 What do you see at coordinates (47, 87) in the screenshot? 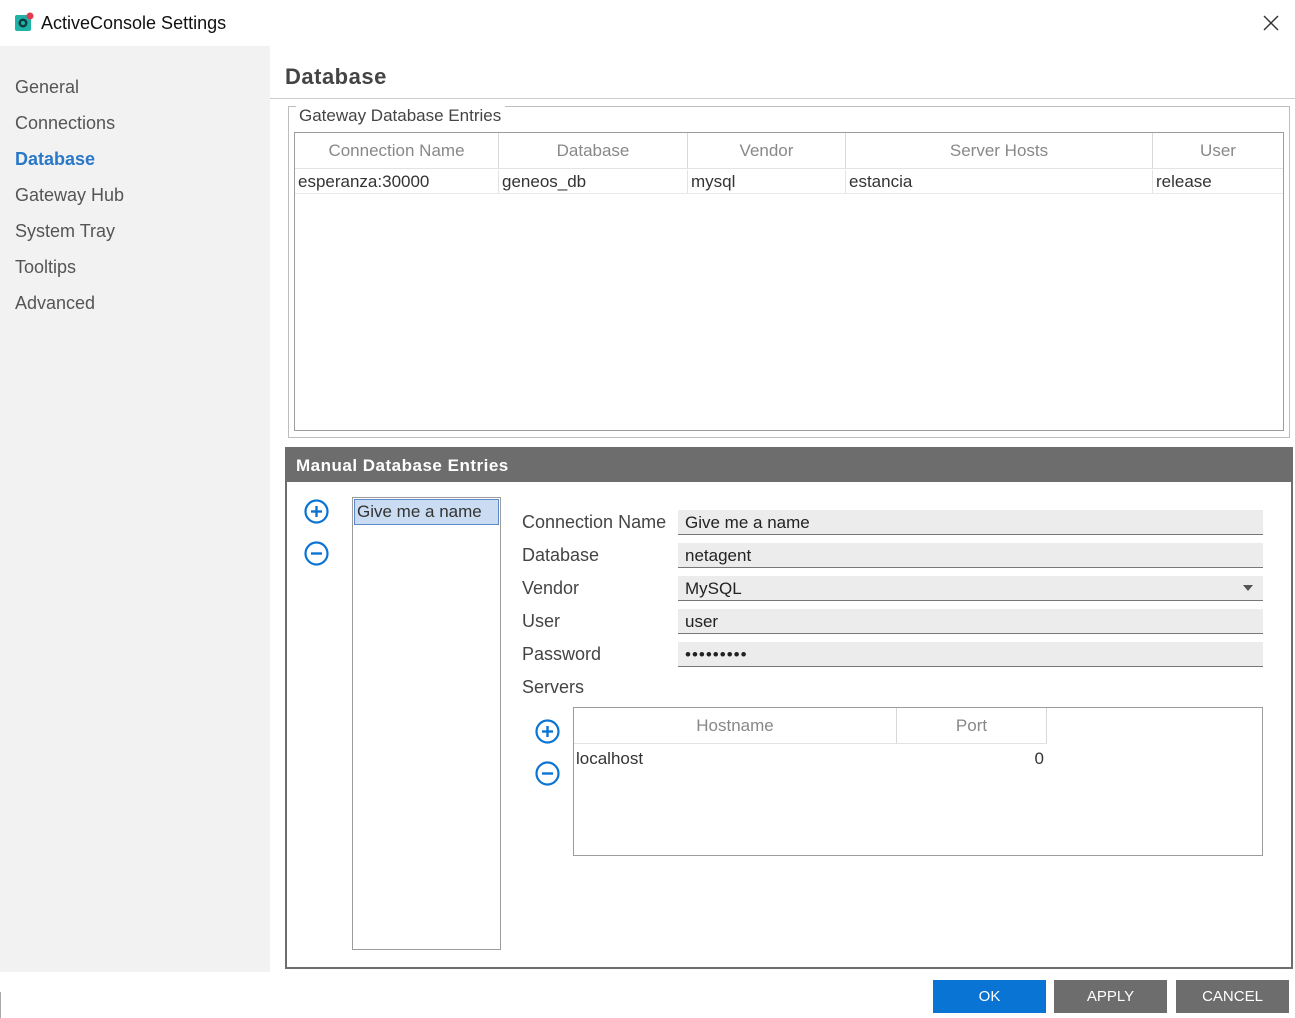
I see `sidebar-item-general: General` at bounding box center [47, 87].